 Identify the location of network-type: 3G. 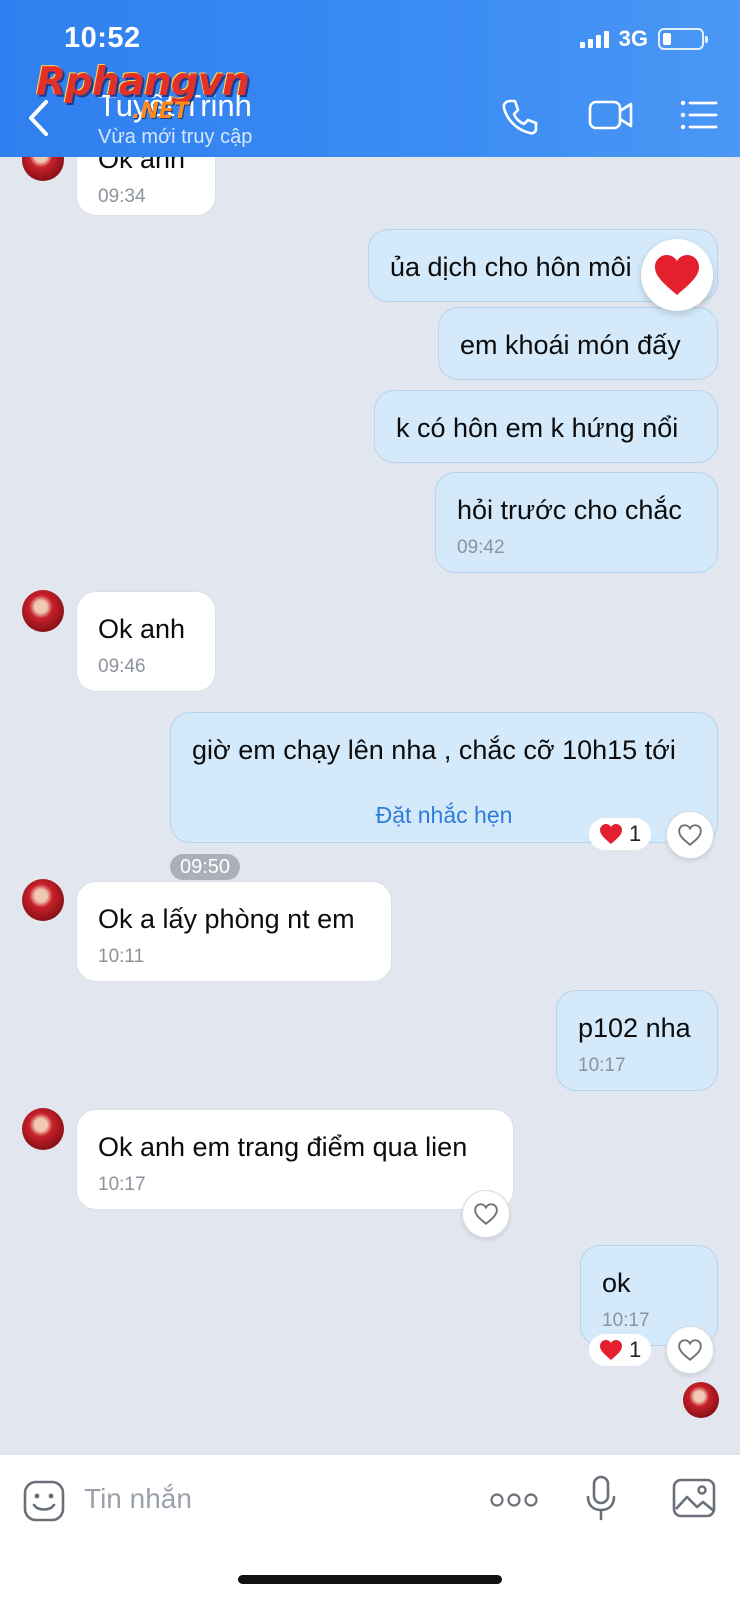
(633, 38).